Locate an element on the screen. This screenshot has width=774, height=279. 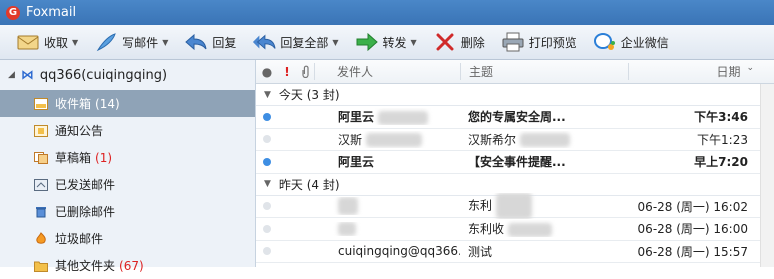
feather-pen-icon is located at coordinates (106, 42).